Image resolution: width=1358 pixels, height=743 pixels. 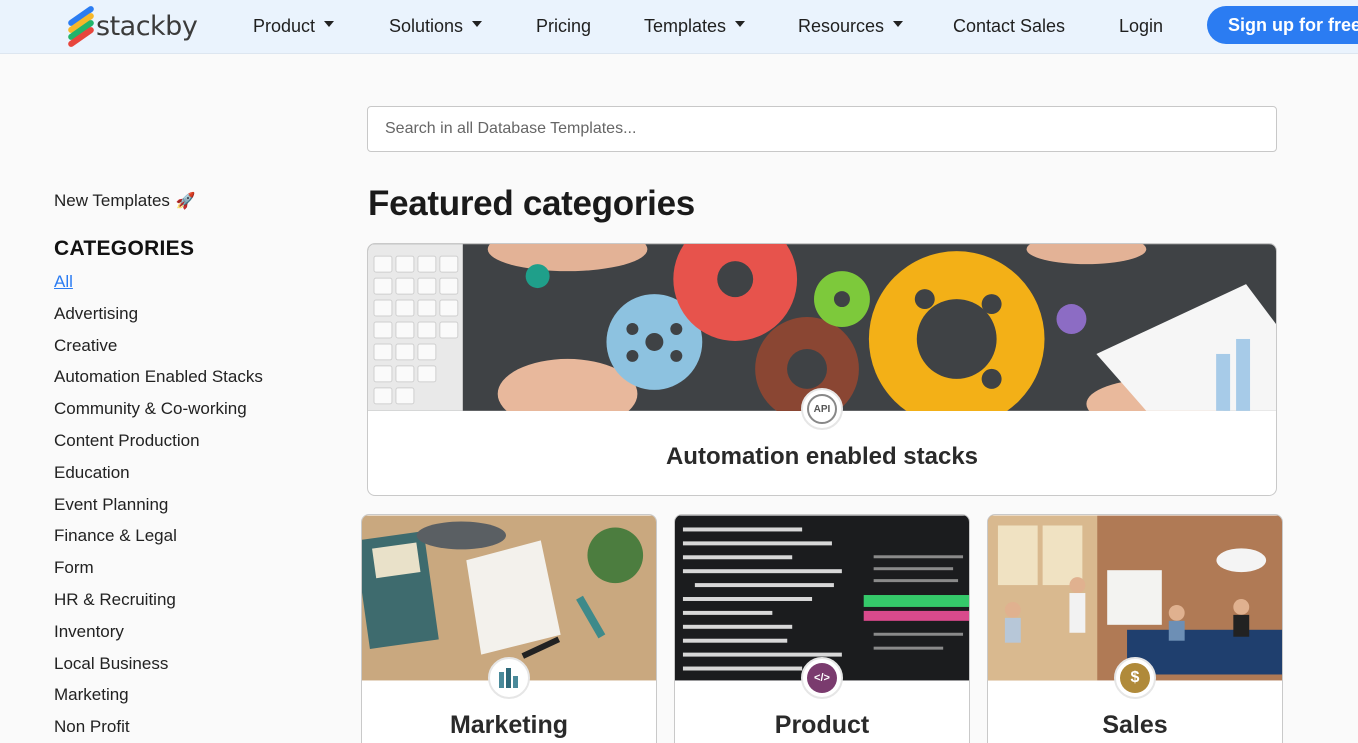 What do you see at coordinates (158, 540) in the screenshot?
I see `category-link-finance-legal: Finance & Legal` at bounding box center [158, 540].